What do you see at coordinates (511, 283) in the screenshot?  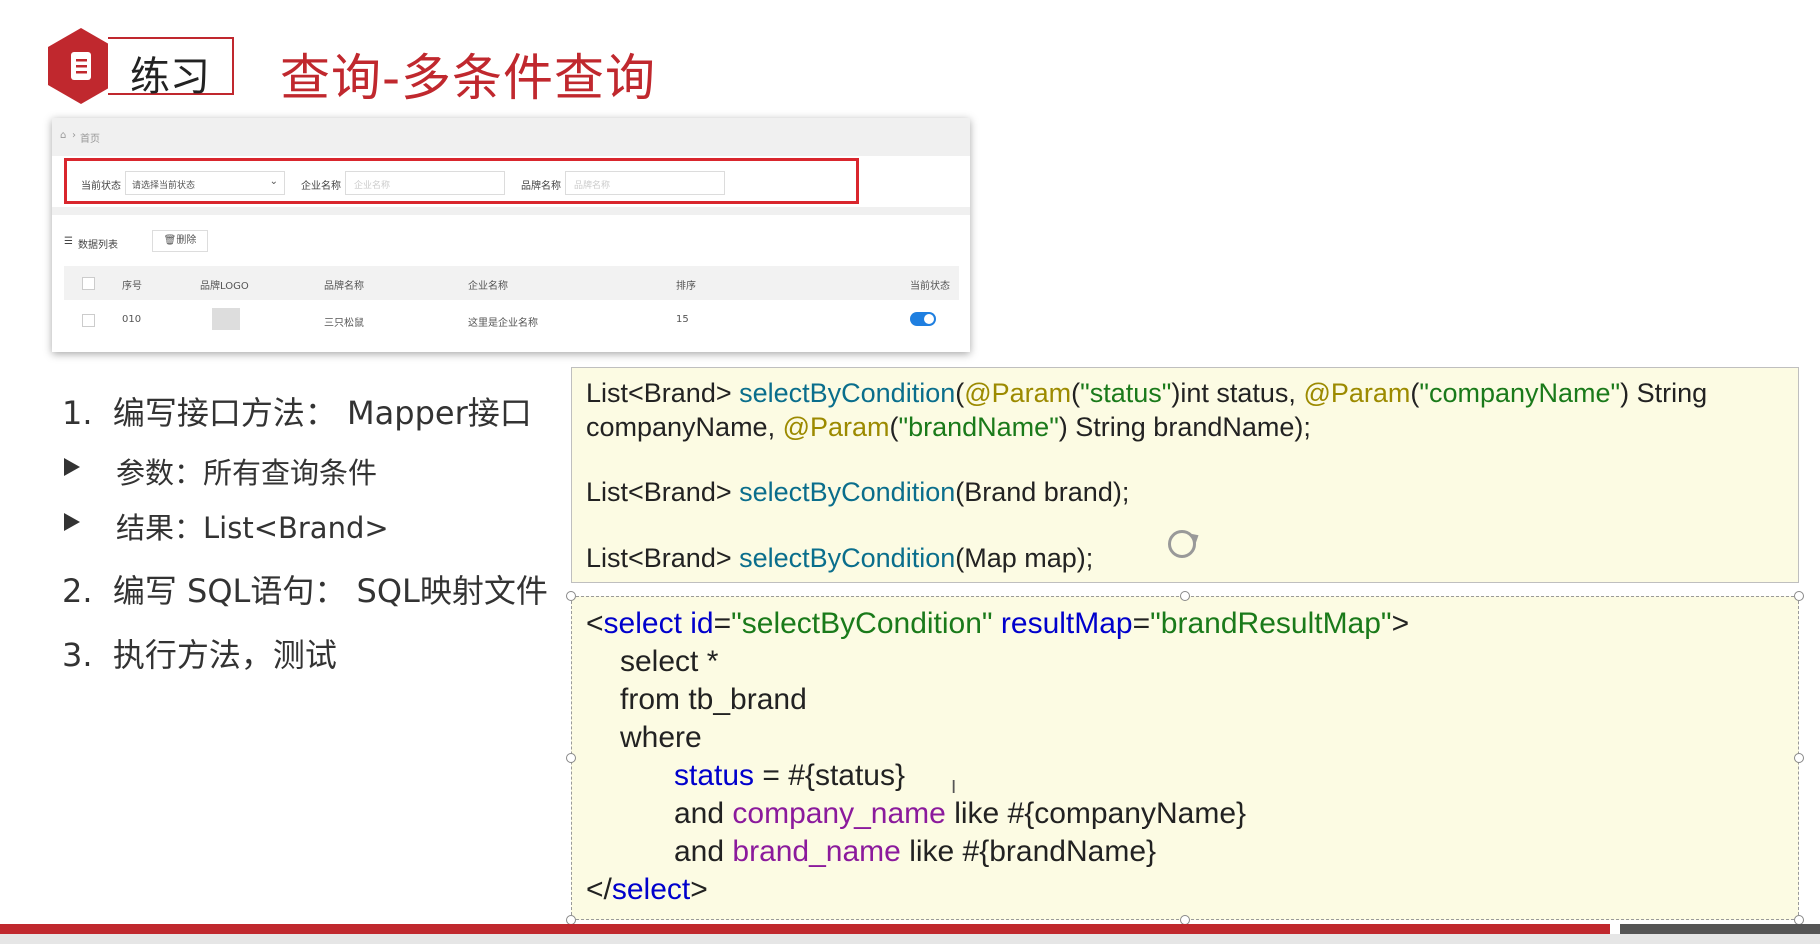 I see `table-header: 序号 品牌LOGO 品牌名称 企业名称 排序 当前状态` at bounding box center [511, 283].